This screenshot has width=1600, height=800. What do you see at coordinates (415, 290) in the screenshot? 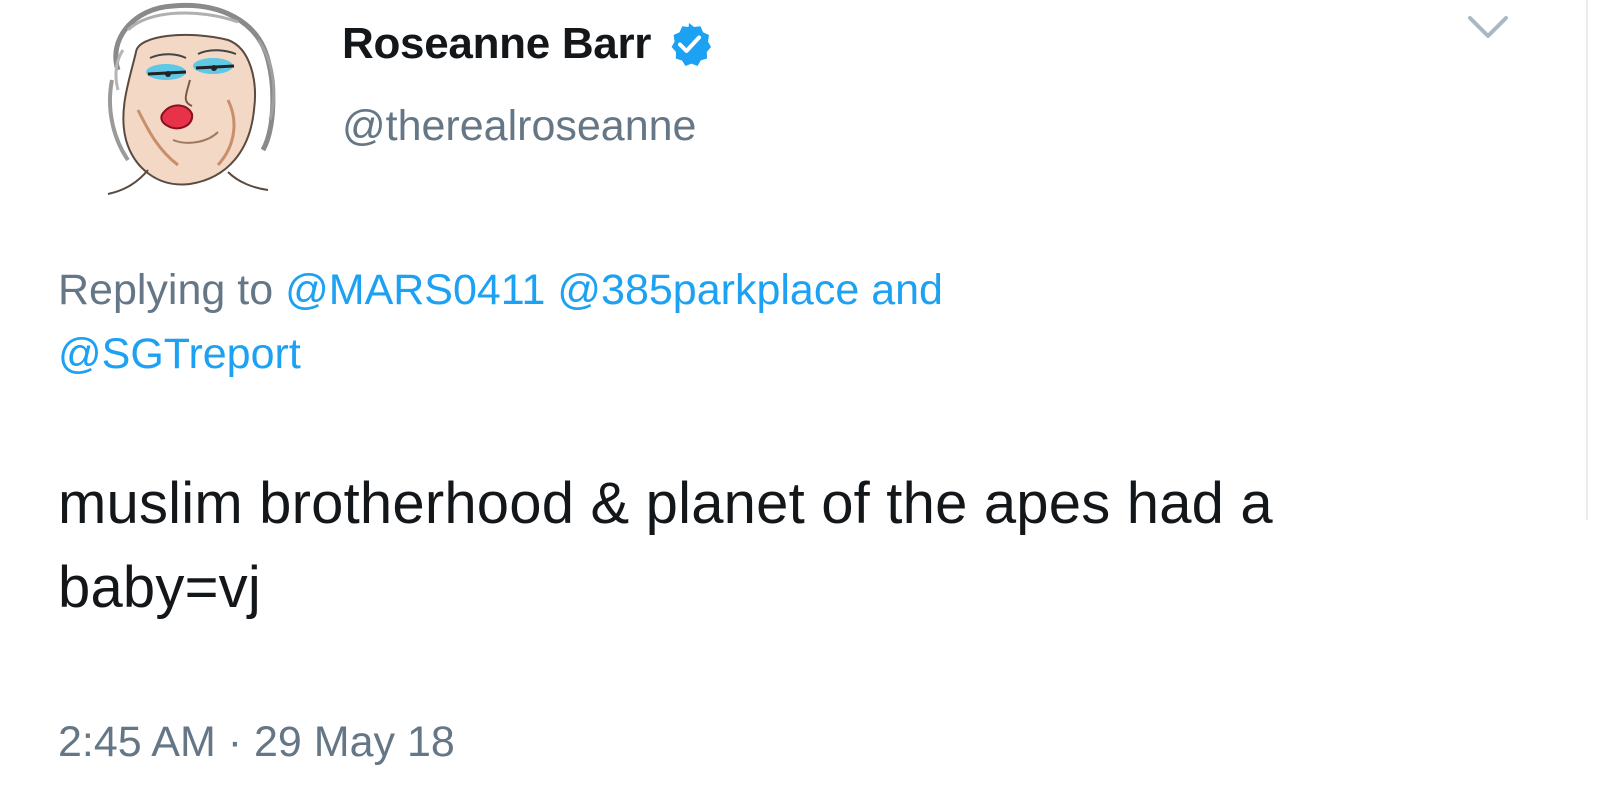
I see `mention-link: @MARS0411` at bounding box center [415, 290].